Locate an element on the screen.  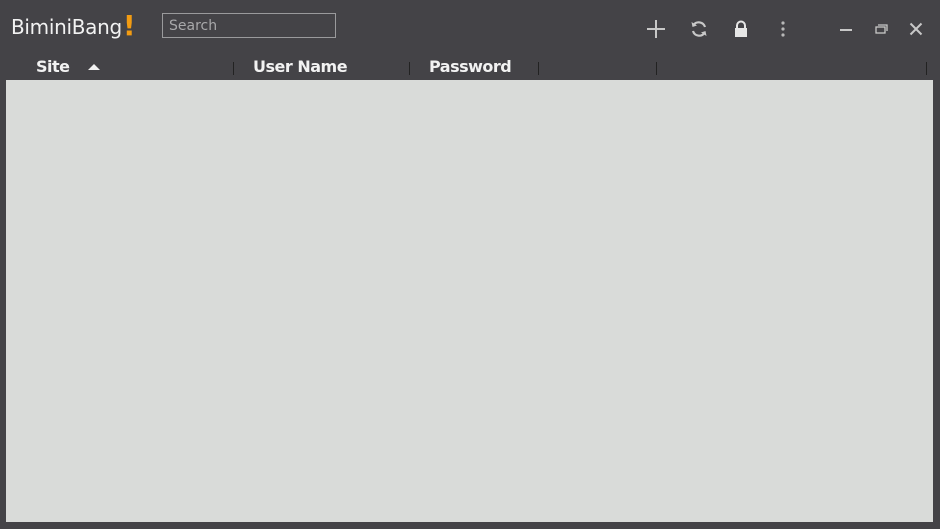
sort-ascending-icon is located at coordinates (94, 67).